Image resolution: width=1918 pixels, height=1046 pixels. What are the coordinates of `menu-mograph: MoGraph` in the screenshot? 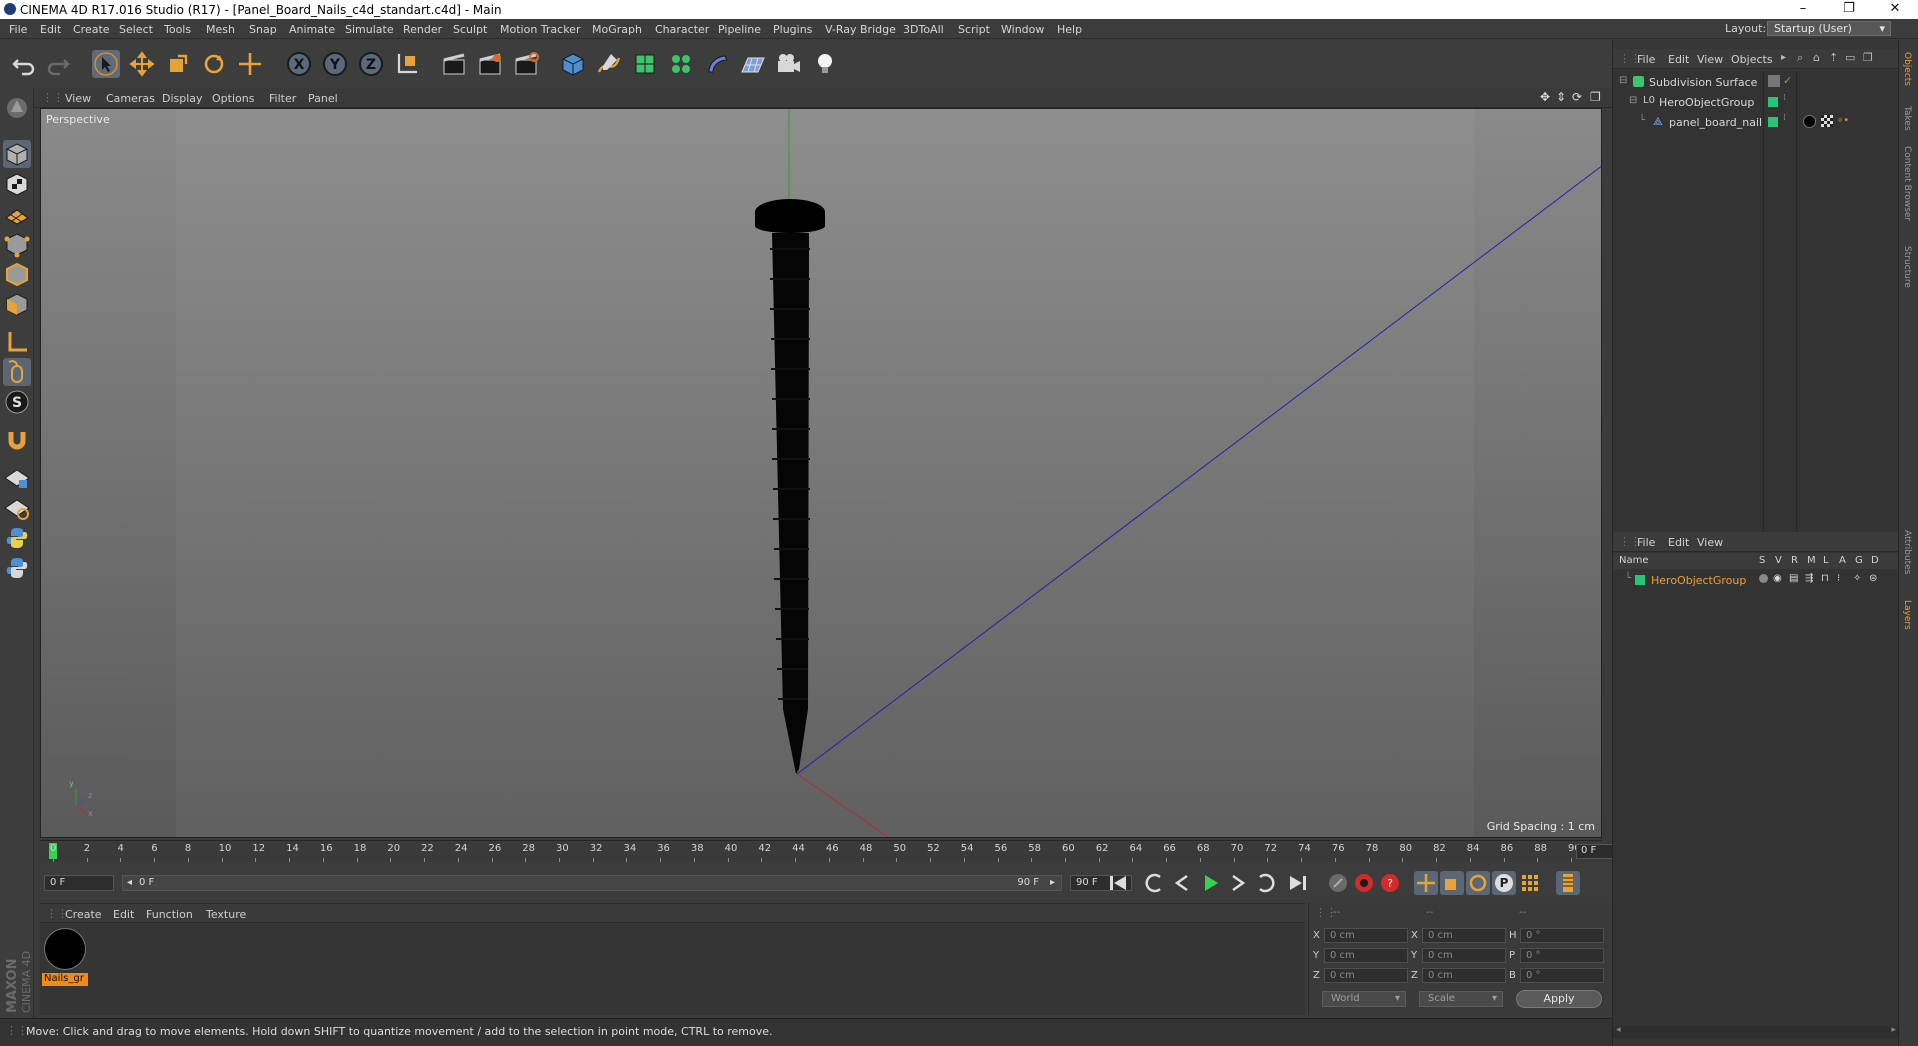 It's located at (617, 29).